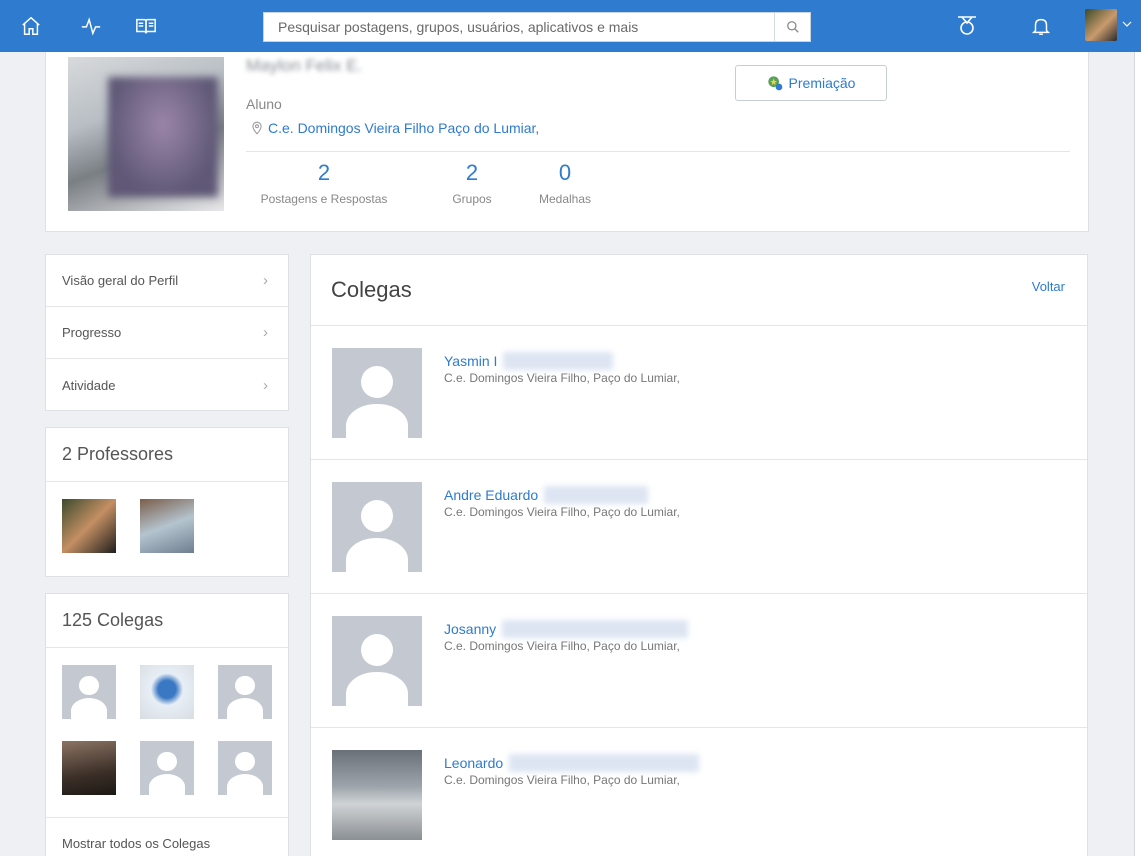 This screenshot has height=856, width=1141. Describe the element at coordinates (92, 332) in the screenshot. I see `menu-item-label: Progresso` at that location.